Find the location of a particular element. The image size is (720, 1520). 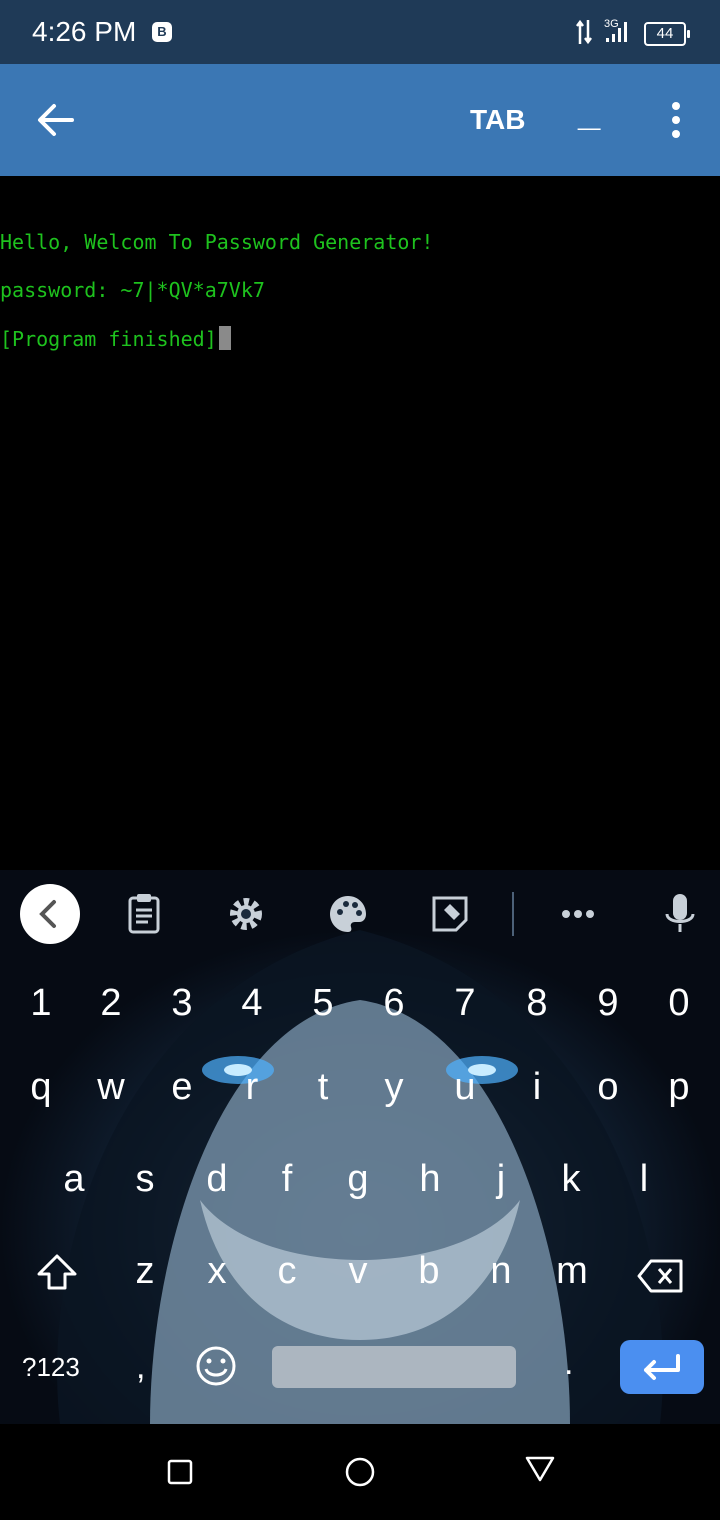

network-type: 3G is located at coordinates (611, 24).